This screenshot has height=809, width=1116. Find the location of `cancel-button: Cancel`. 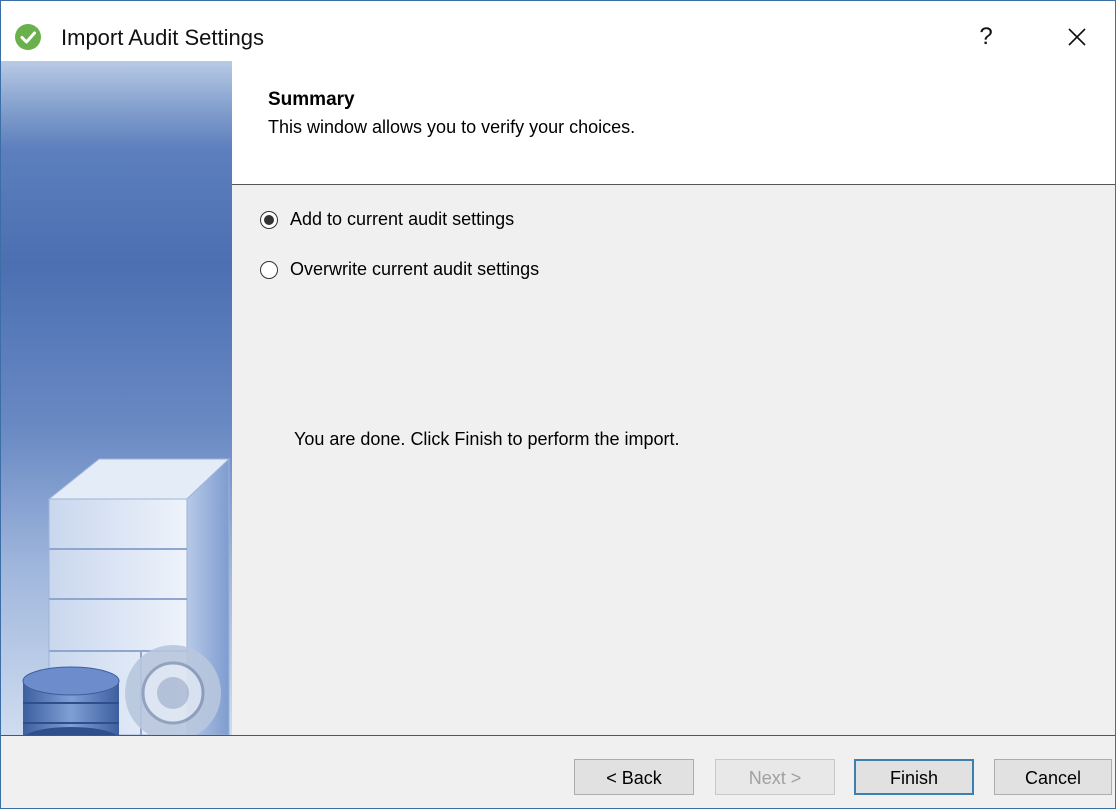

cancel-button: Cancel is located at coordinates (1053, 777).